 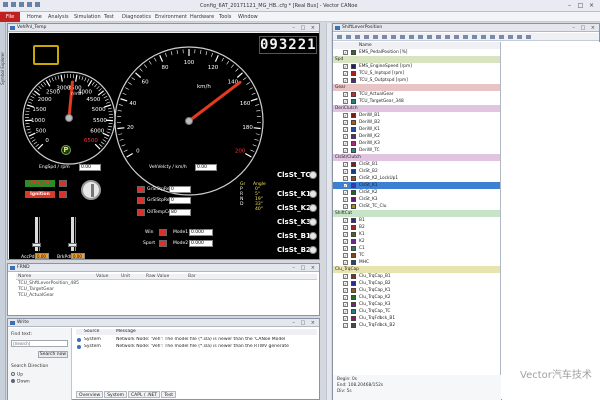 I want to click on list-item: ✓ Clu_TrqFdbck_B2, so click(x=416, y=325).